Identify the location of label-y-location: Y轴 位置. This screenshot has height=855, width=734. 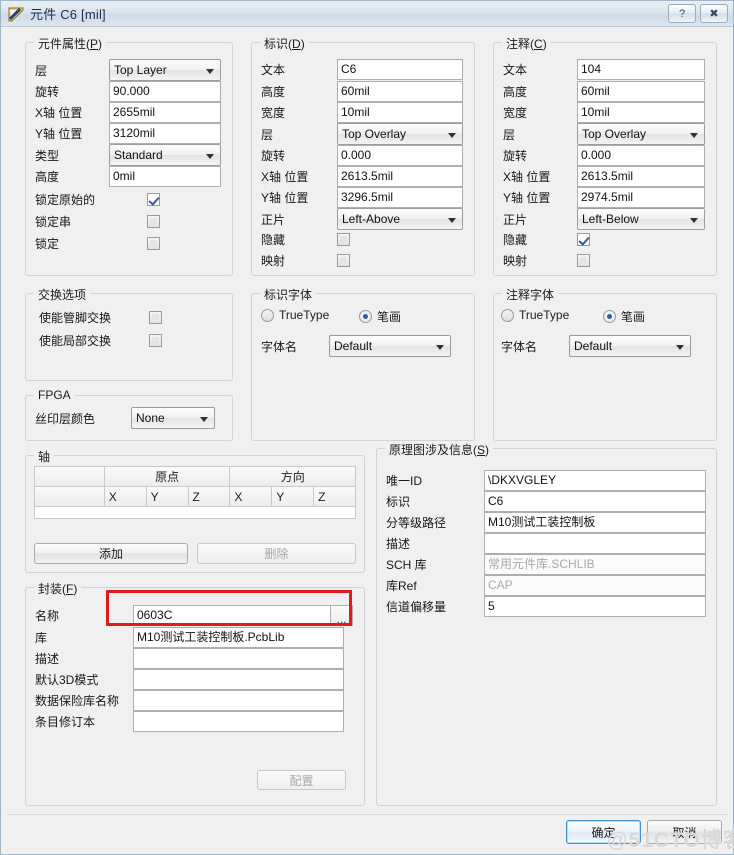
(59, 134).